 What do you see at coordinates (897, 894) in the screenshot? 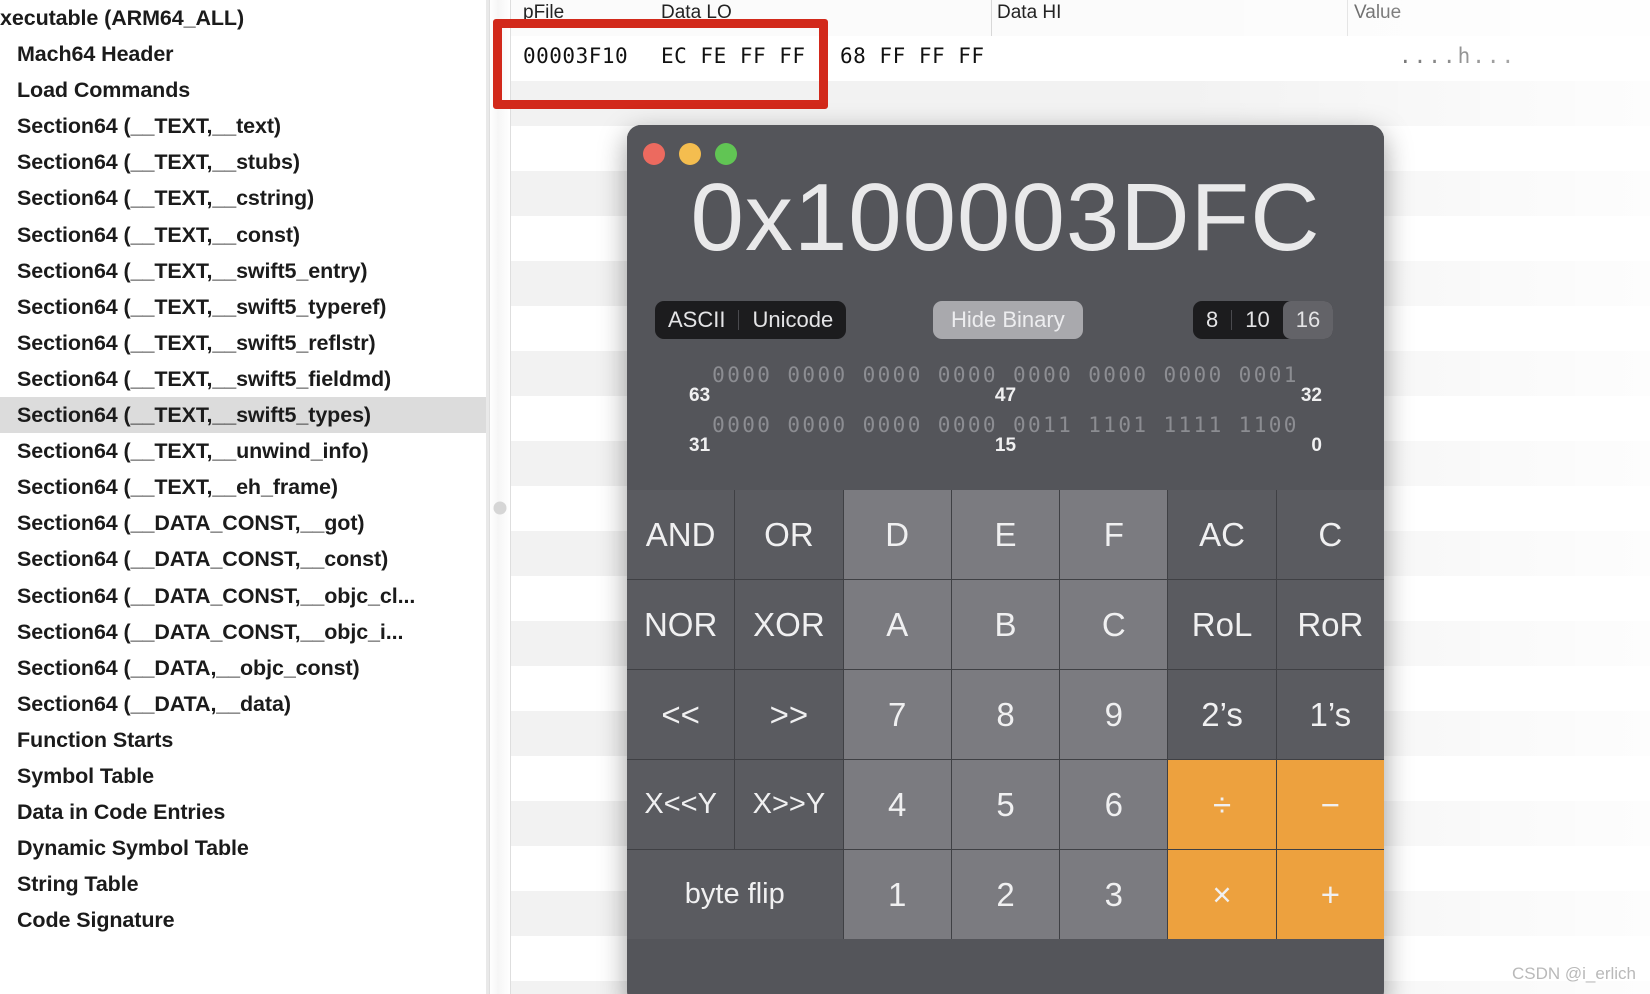
I see `calc-key: 1` at bounding box center [897, 894].